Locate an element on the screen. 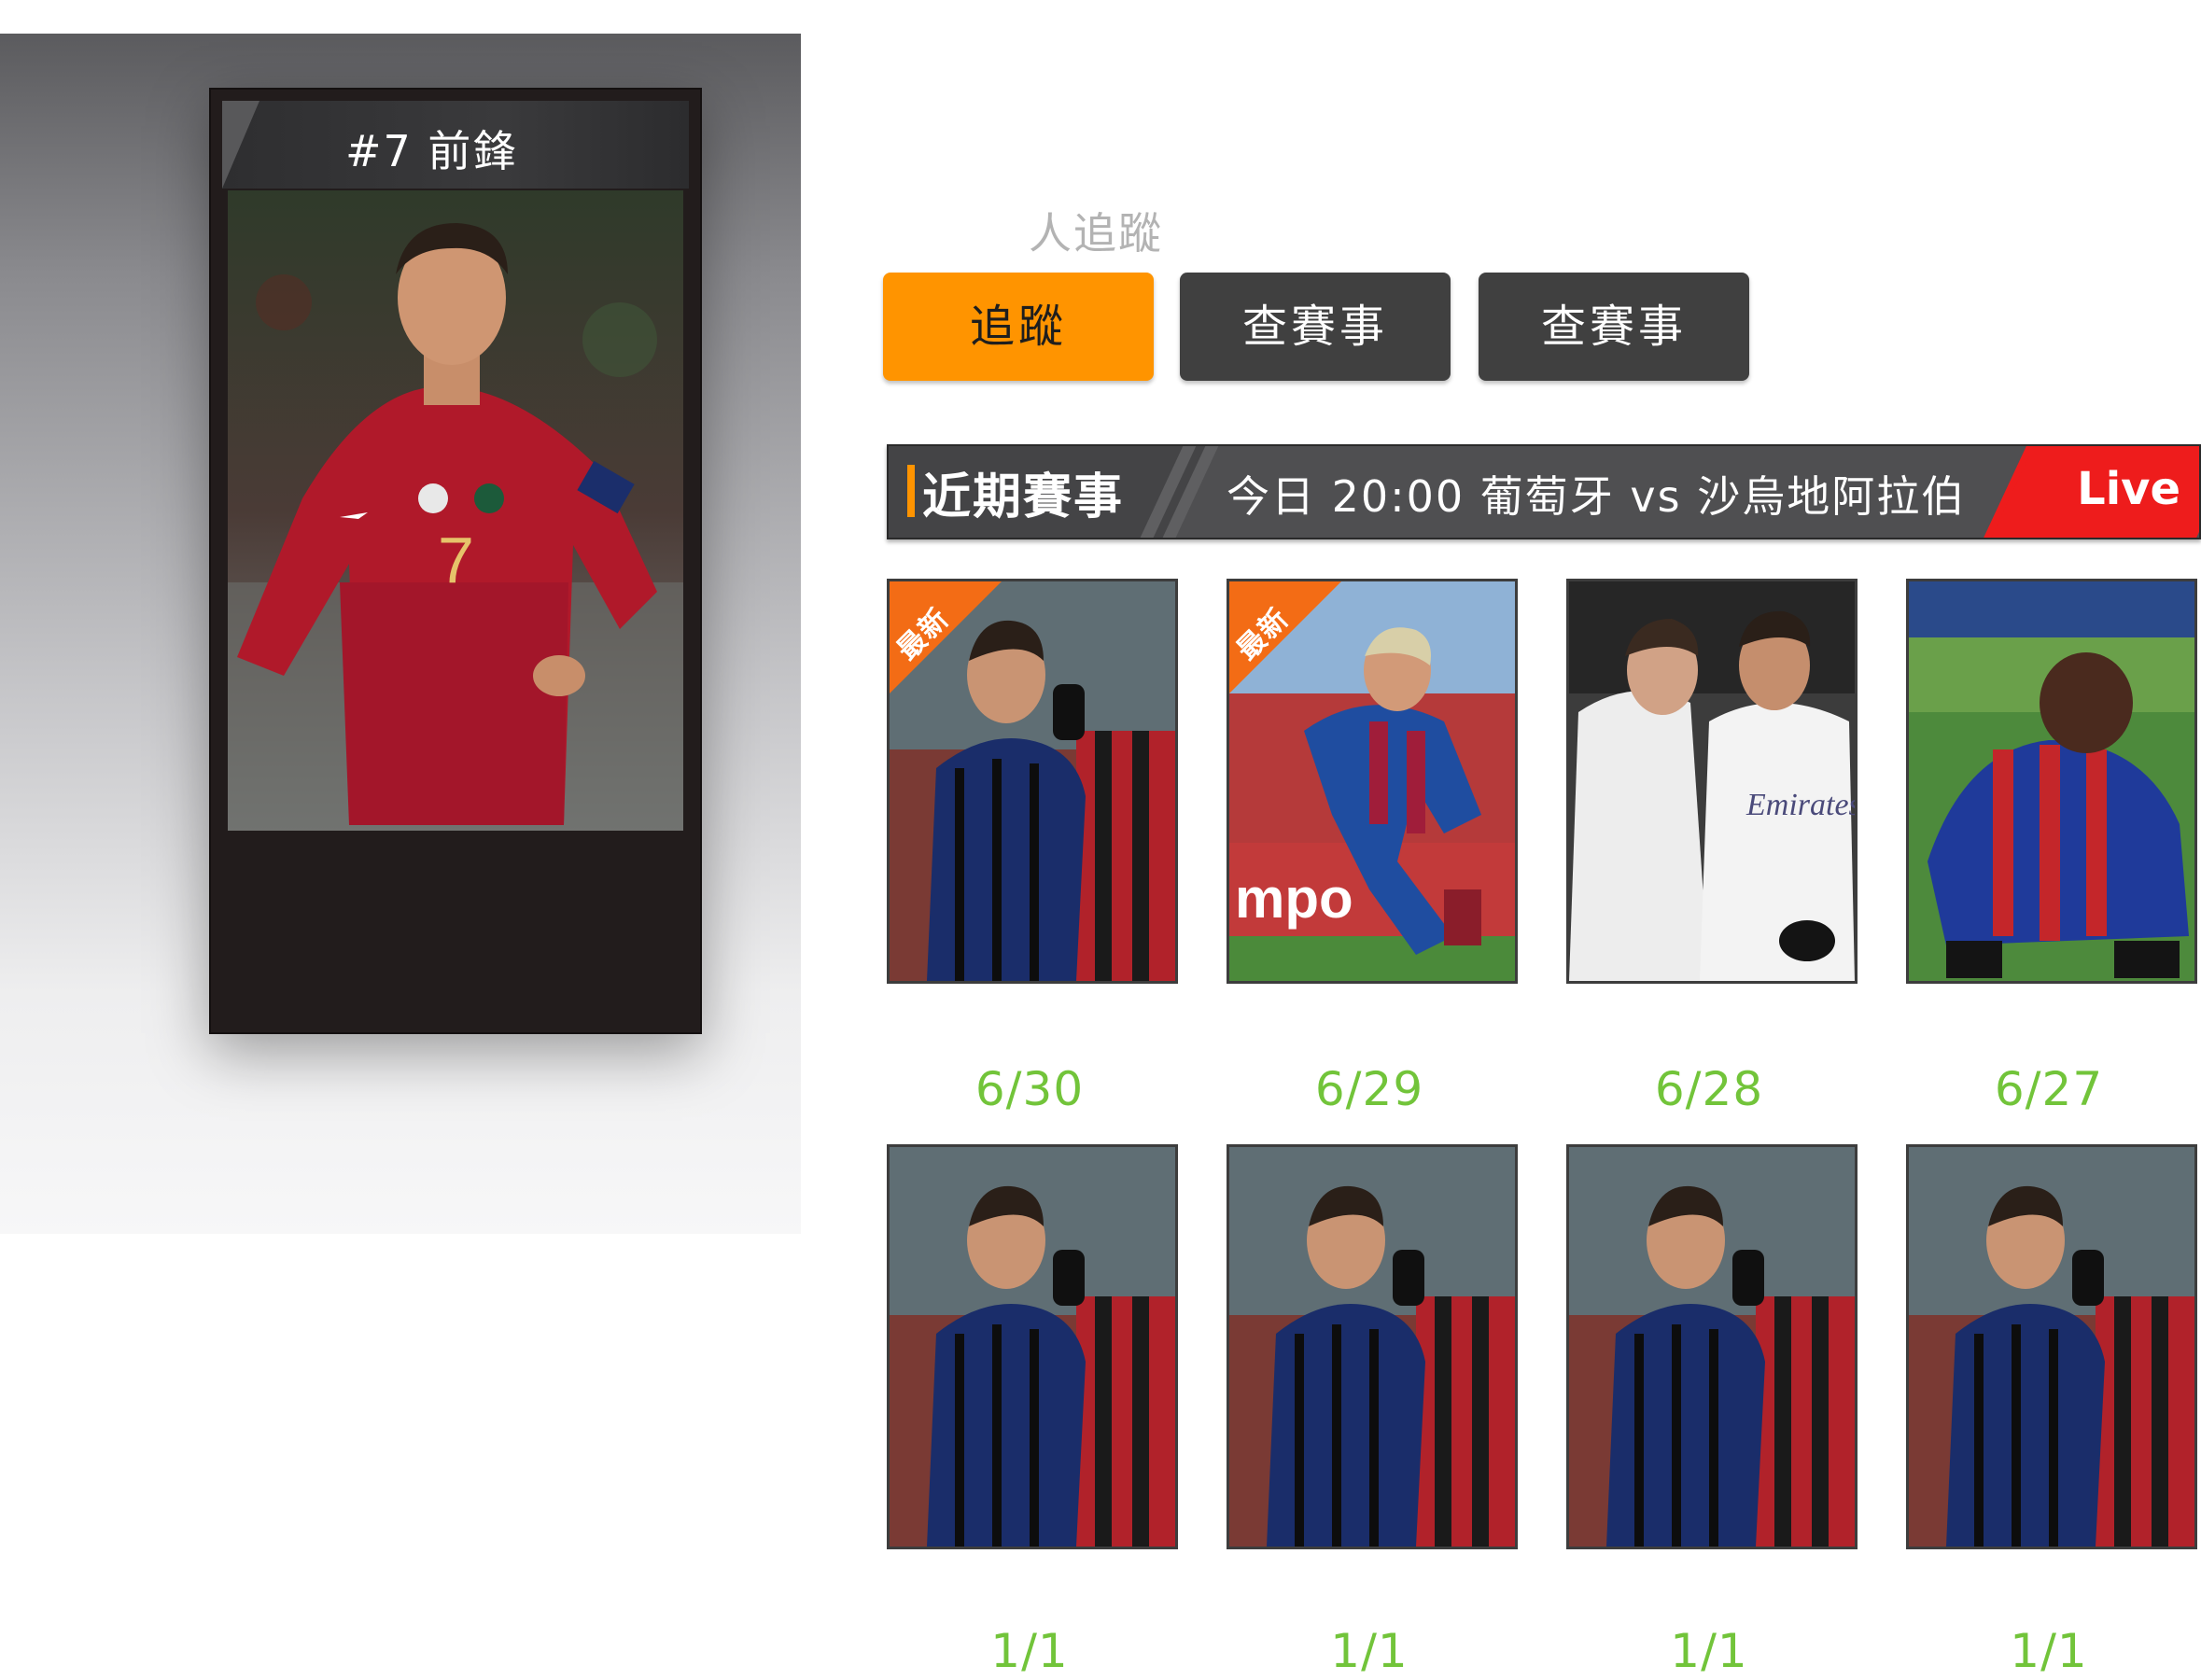 This screenshot has width=2201, height=1680. recent-matches-bar: 近期賽事 今日 20:00 葡萄牙 vs 沙烏地阿拉伯 Live is located at coordinates (1544, 492).